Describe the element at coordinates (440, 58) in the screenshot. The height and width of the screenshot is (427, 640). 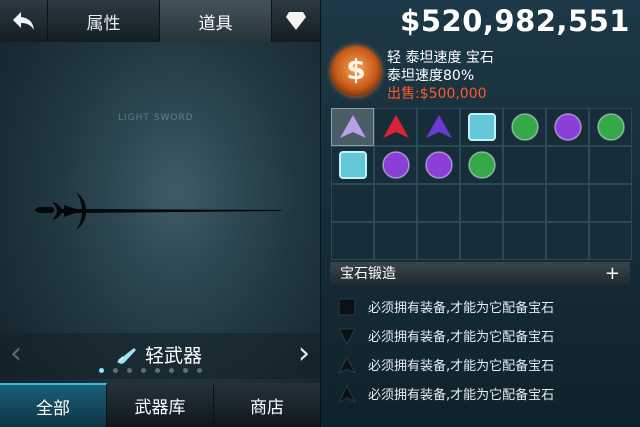
I see `gem-name: 轻 泰坦速度 宝石` at that location.